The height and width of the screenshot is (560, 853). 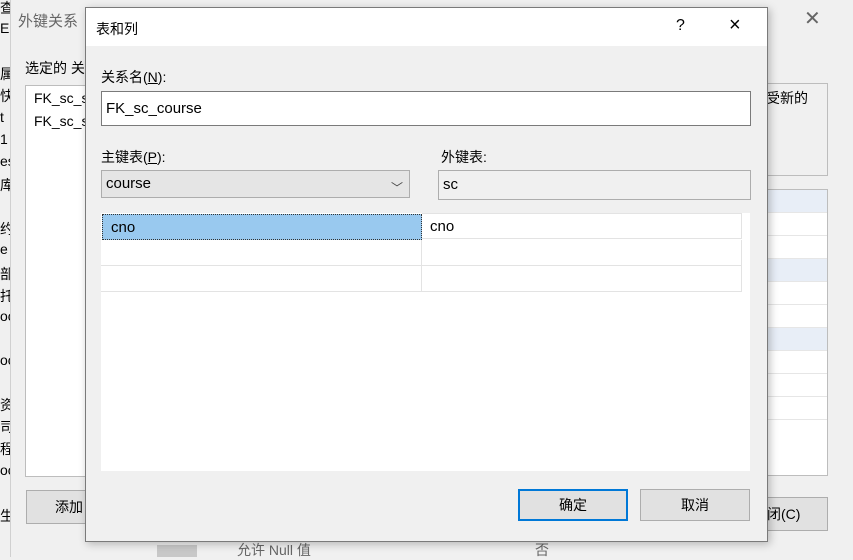 I want to click on left-text: 生, so click(x=5, y=516).